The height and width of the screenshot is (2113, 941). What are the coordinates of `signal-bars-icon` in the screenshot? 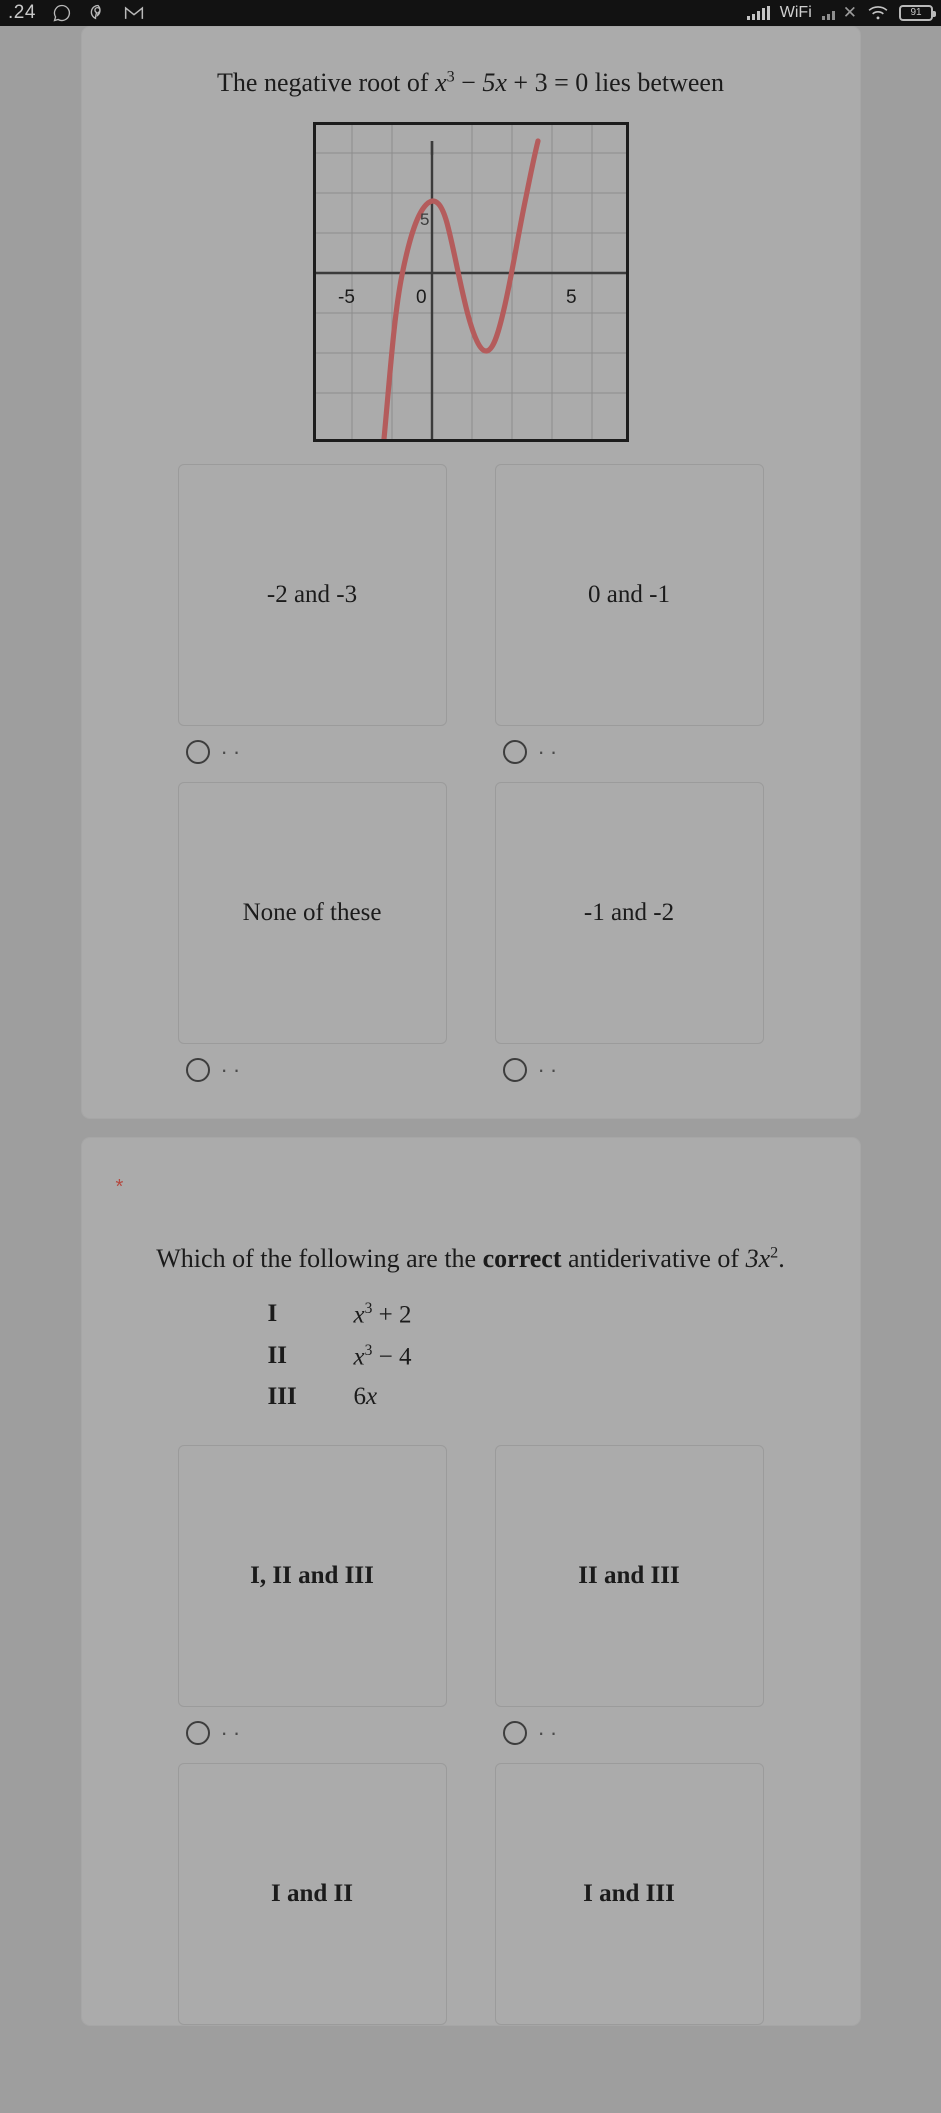 It's located at (758, 13).